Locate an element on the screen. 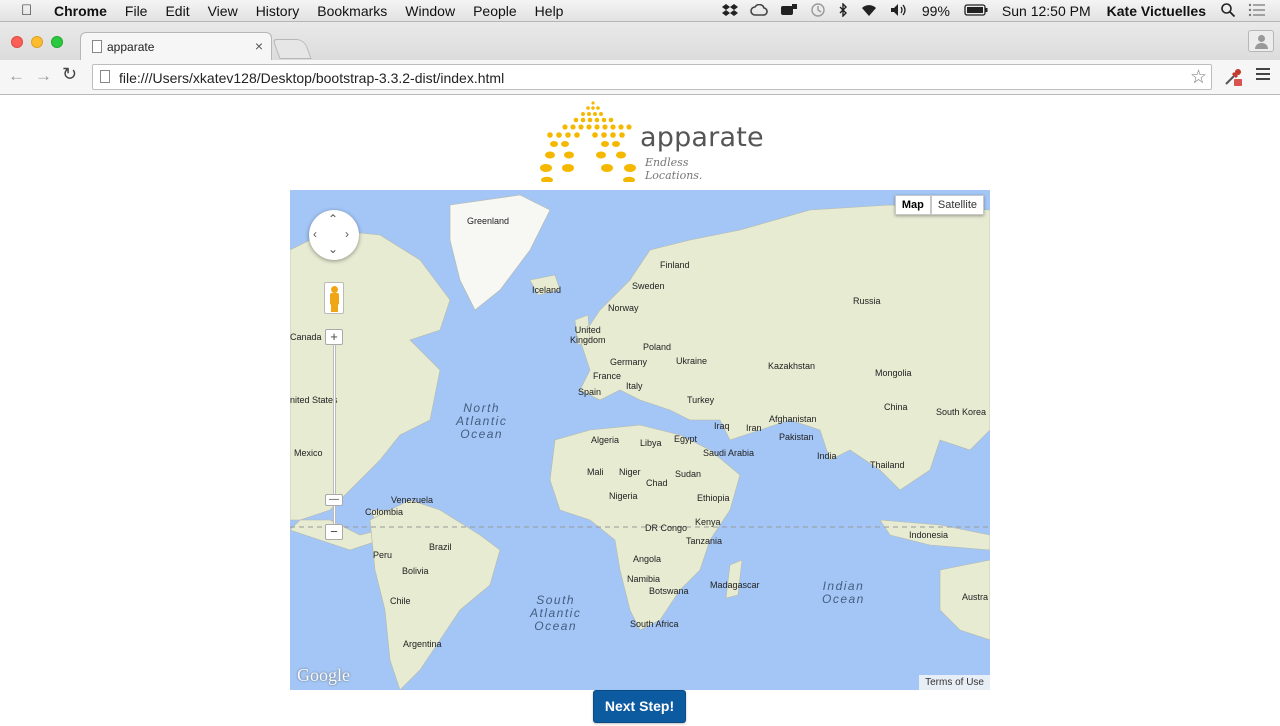  menu-history: History is located at coordinates (278, 11).